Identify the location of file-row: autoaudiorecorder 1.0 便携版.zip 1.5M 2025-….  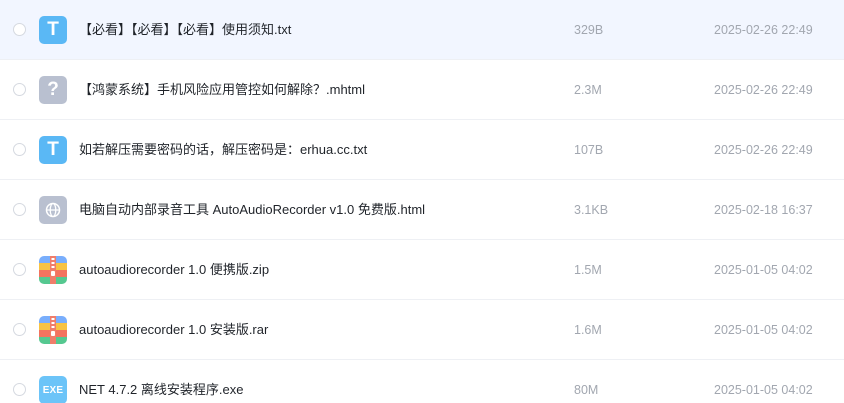
(422, 270).